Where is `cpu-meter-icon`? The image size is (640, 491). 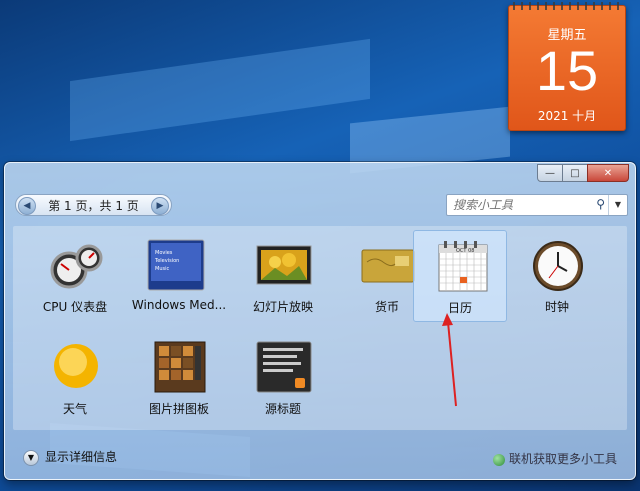 cpu-meter-icon is located at coordinates (76, 266).